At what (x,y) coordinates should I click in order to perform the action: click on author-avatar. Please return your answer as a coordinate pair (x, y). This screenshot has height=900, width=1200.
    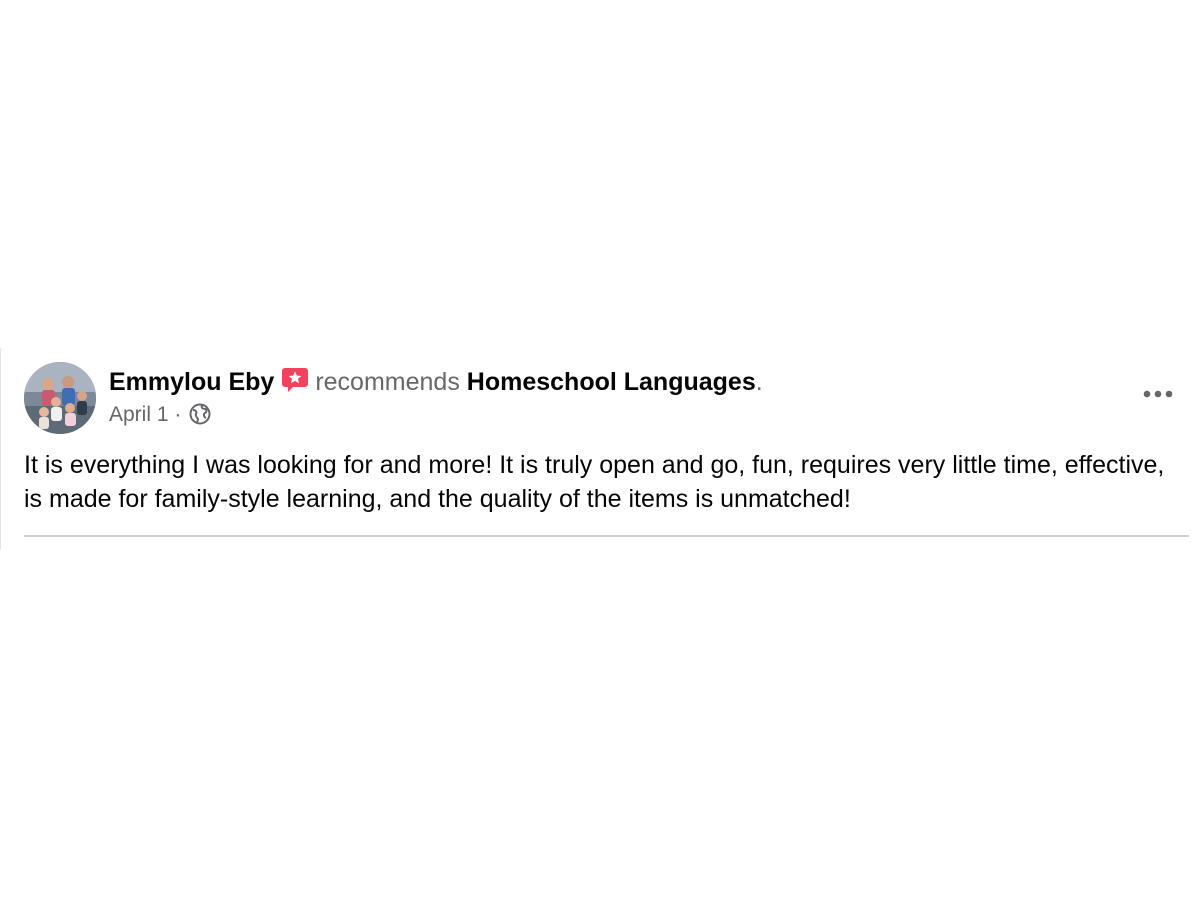
    Looking at the image, I should click on (60, 398).